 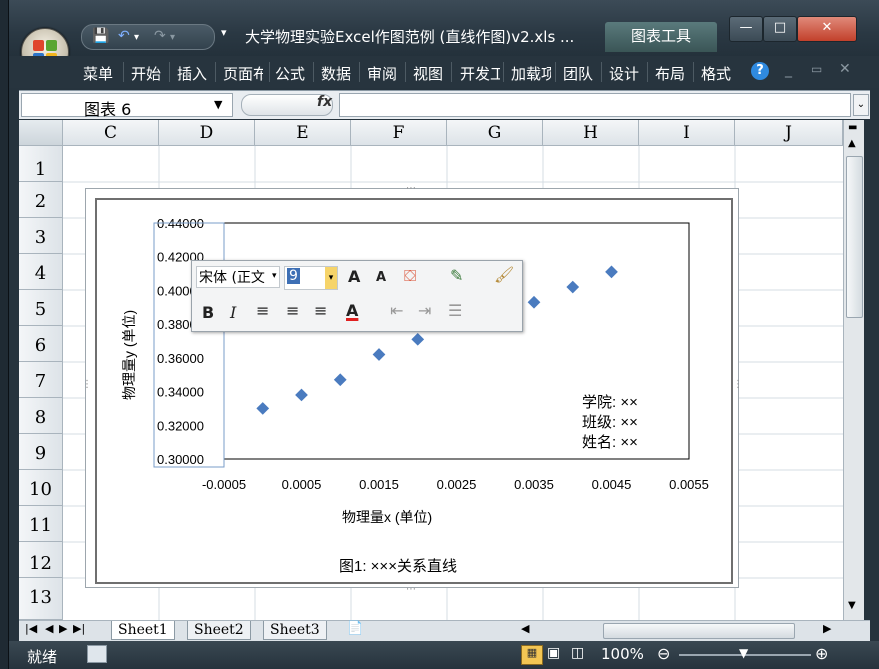 What do you see at coordinates (41, 380) in the screenshot?
I see `row-header-7: 7` at bounding box center [41, 380].